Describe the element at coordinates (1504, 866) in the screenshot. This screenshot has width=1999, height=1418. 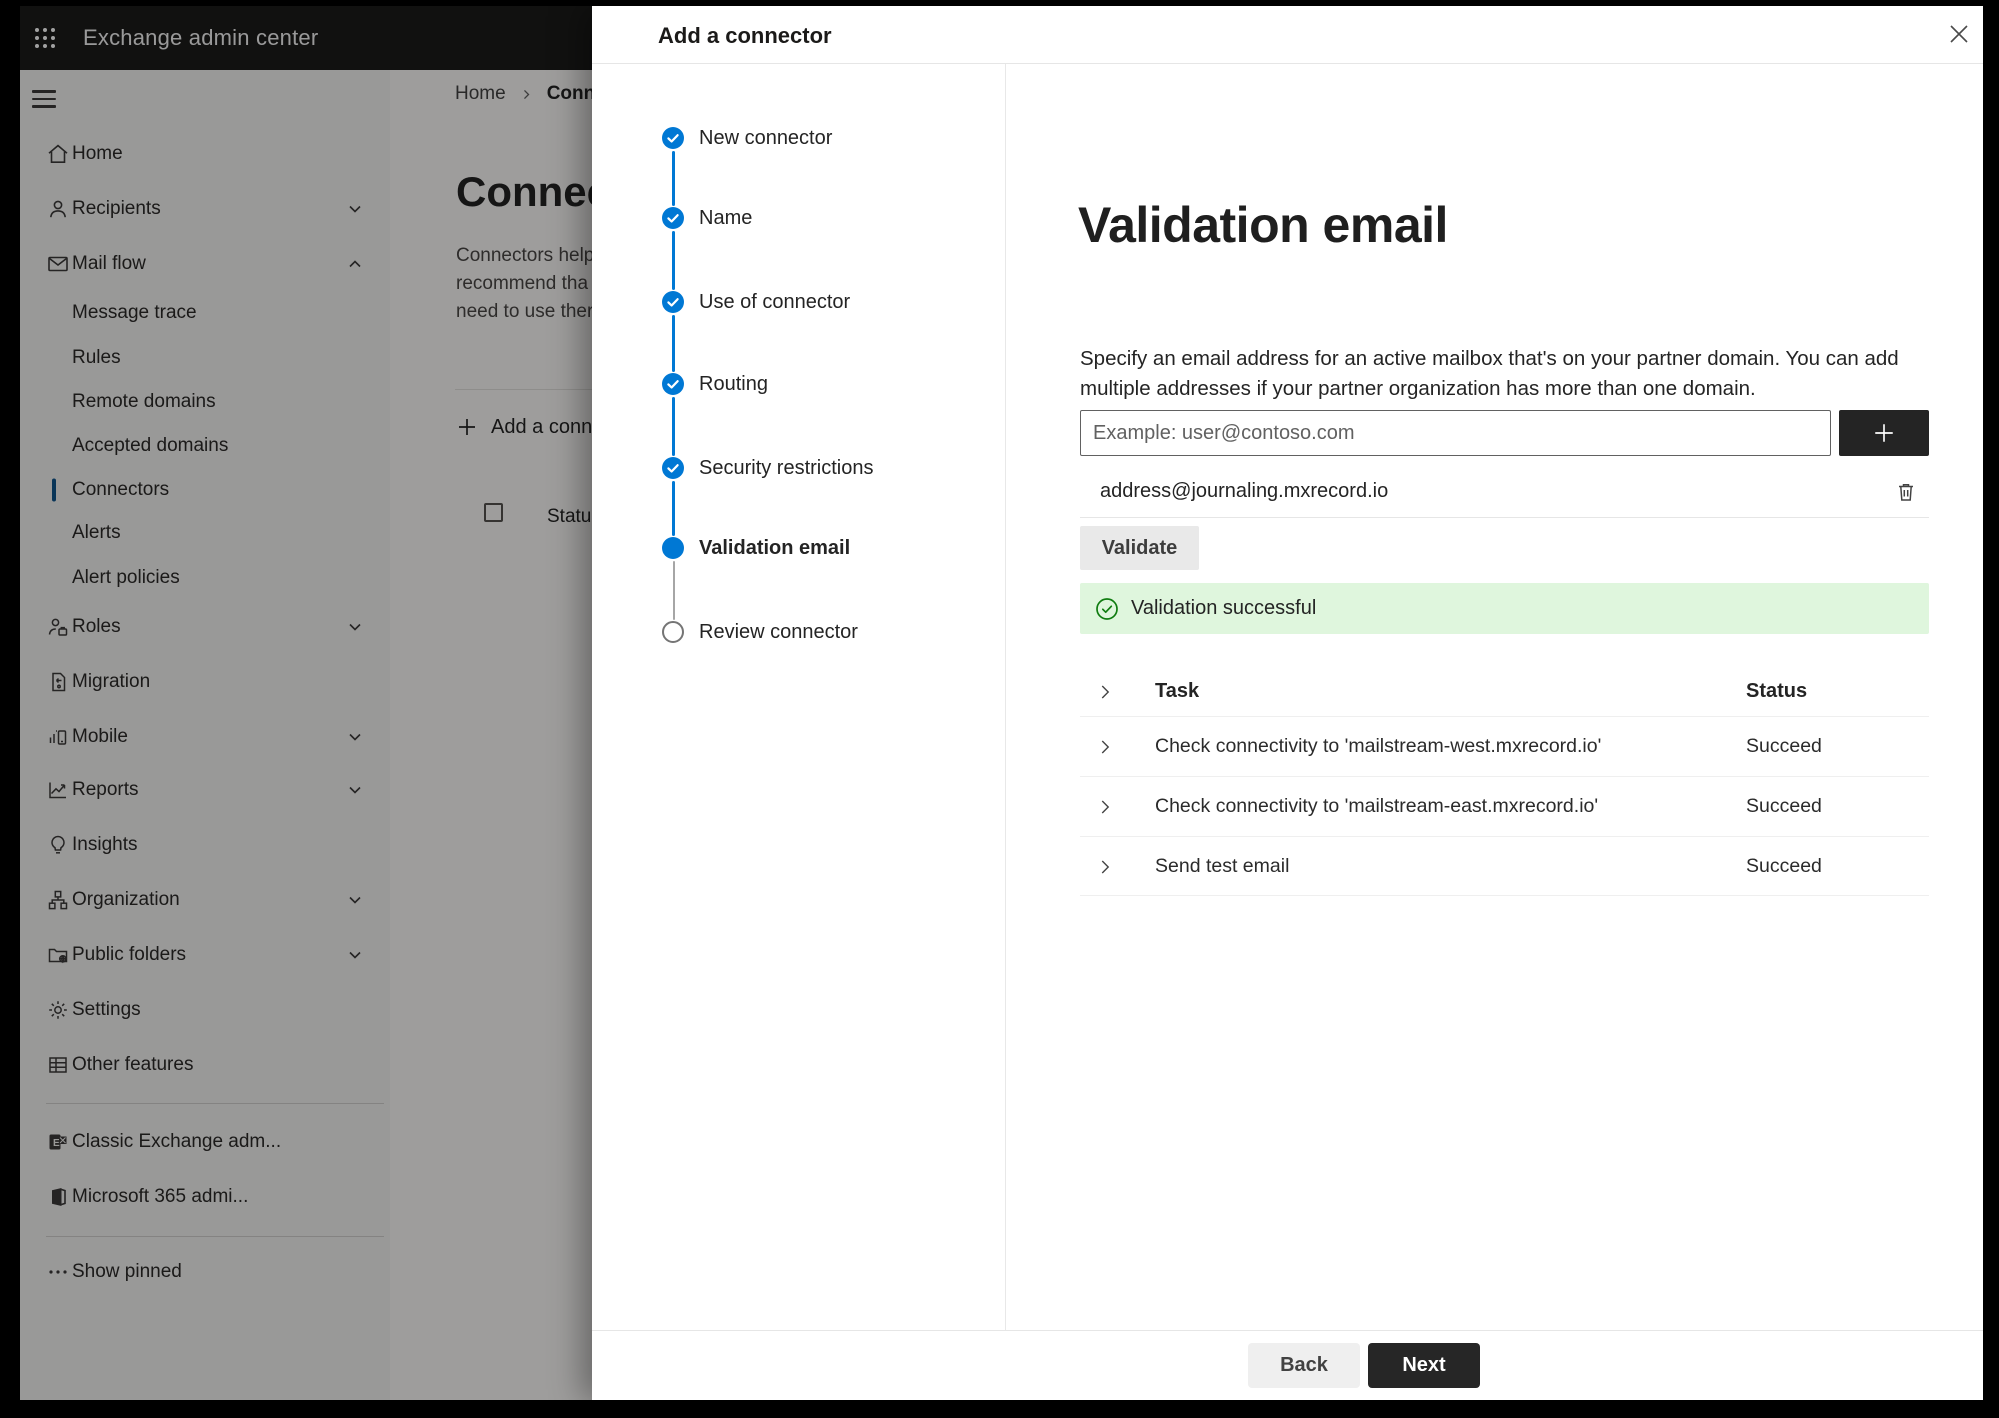
I see `table-row: Send test email Succeed` at that location.